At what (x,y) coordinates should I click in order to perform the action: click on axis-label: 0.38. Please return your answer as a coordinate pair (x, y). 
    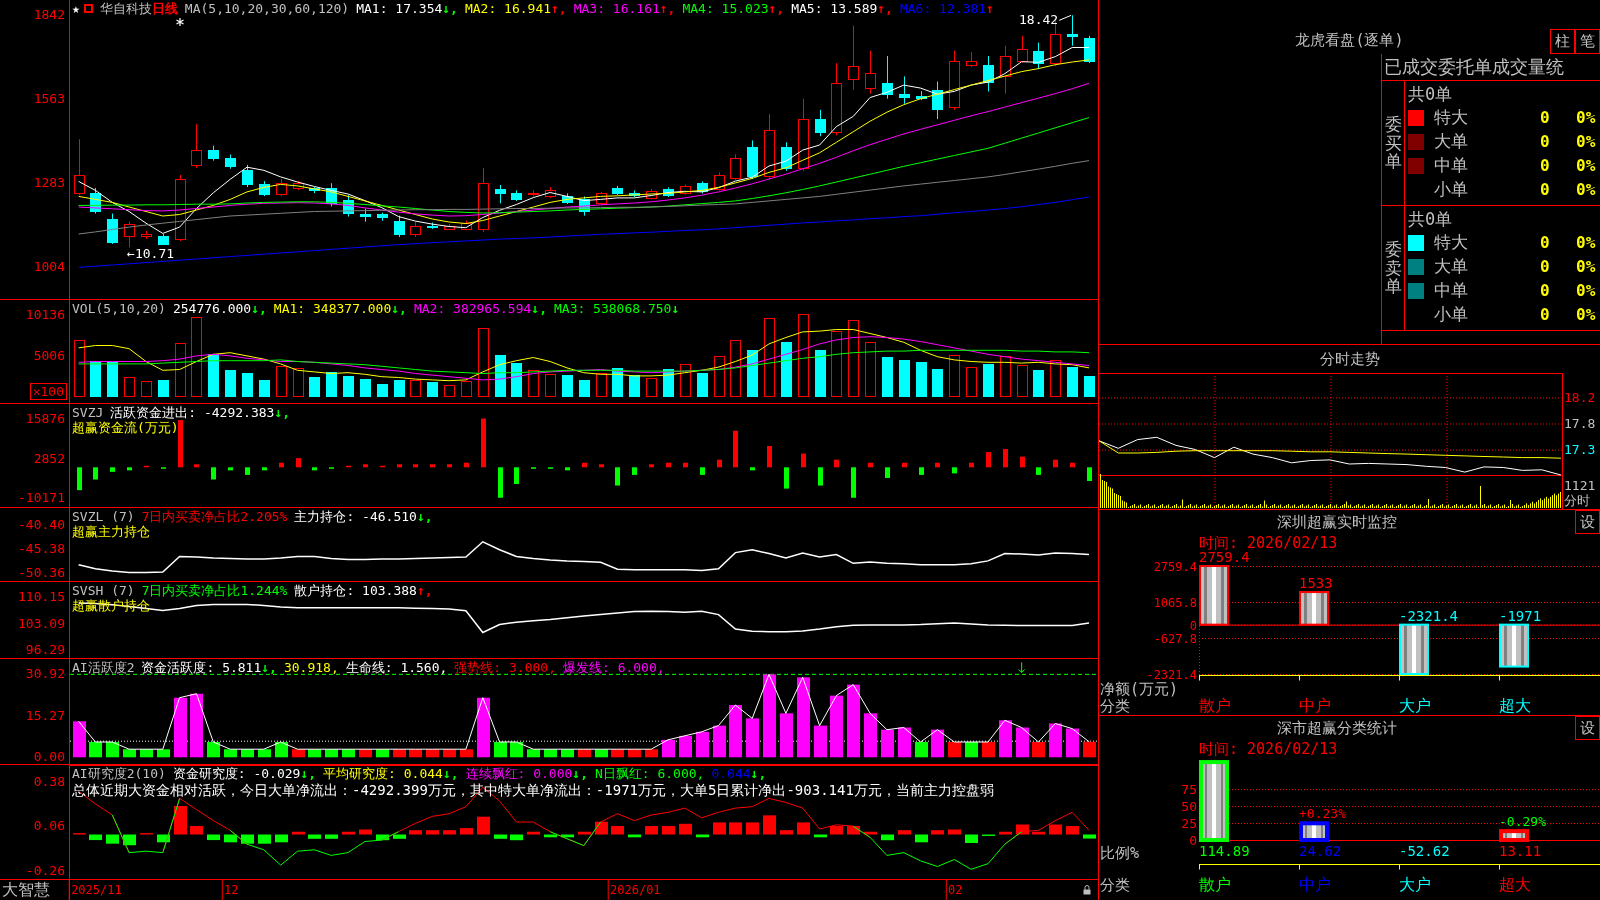
    Looking at the image, I should click on (49, 781).